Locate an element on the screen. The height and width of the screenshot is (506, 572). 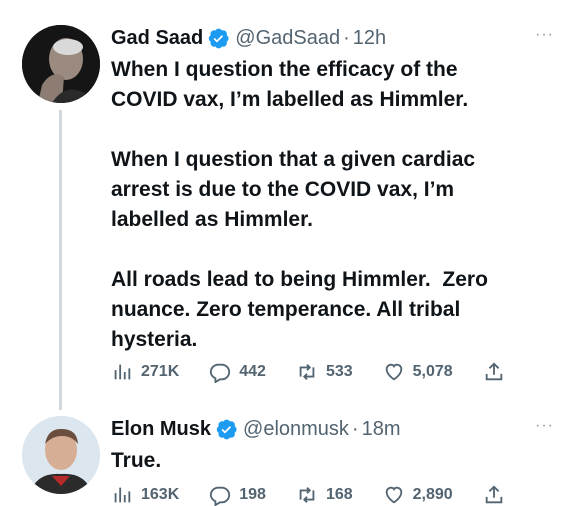
views-count: 271K is located at coordinates (160, 371).